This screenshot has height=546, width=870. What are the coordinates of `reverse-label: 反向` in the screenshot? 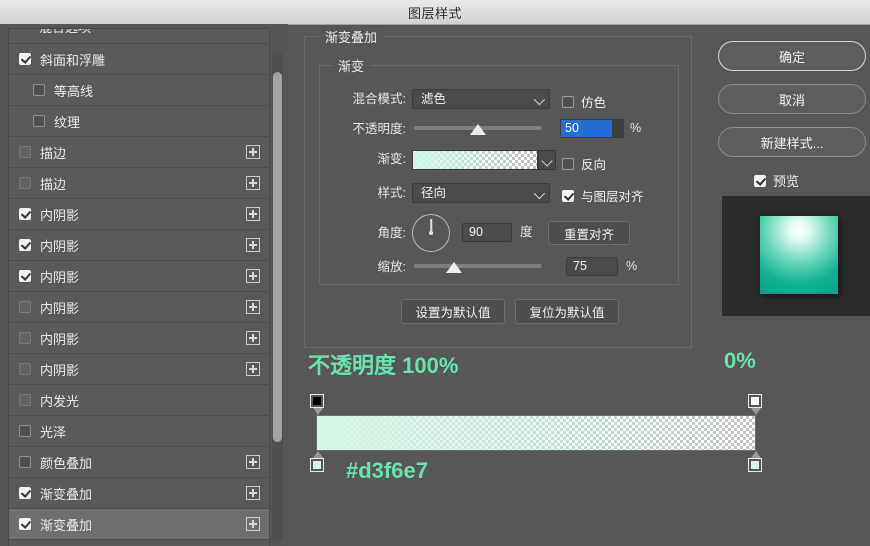 It's located at (594, 165).